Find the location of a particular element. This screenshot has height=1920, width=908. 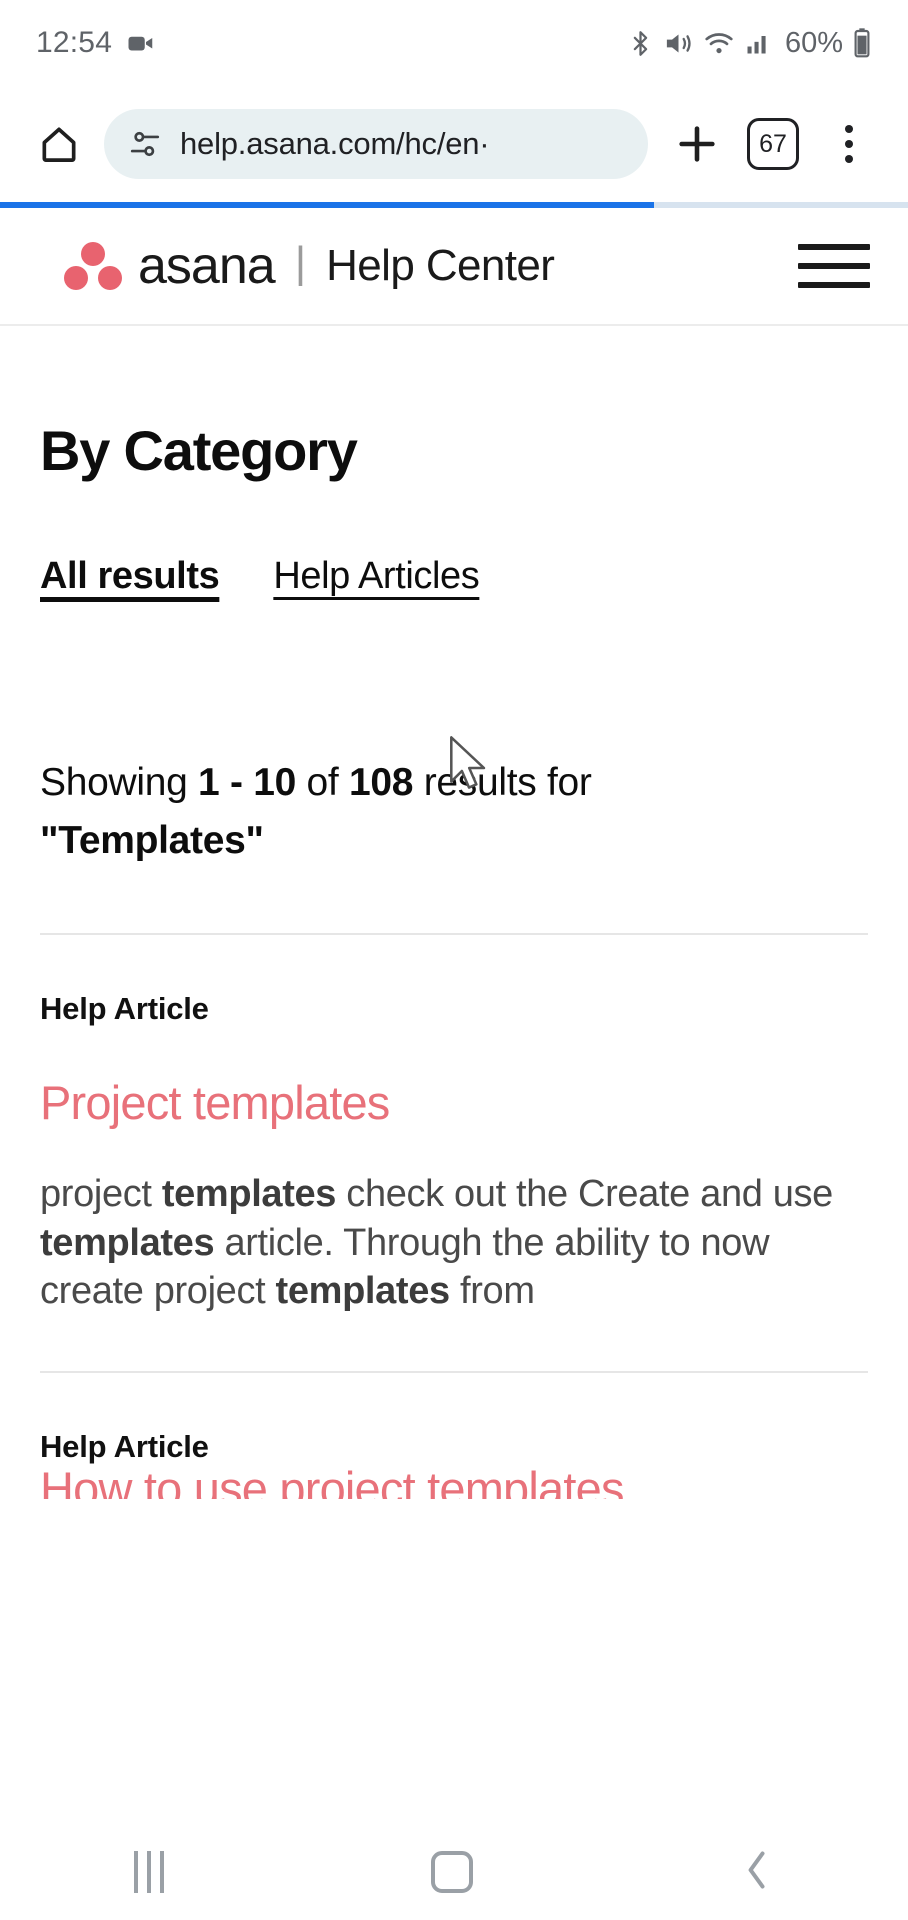

showing-prefix: Showing is located at coordinates (119, 782).